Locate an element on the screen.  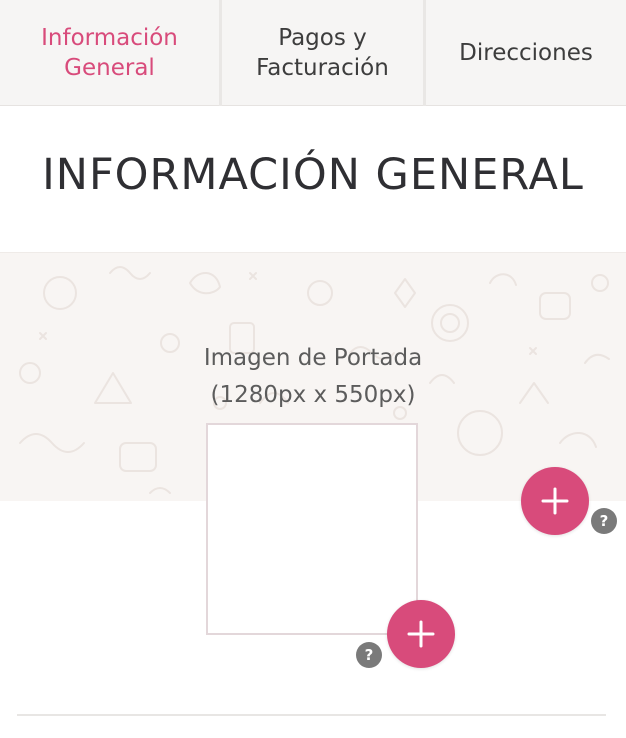
page-title: INFORMACIÓN GENERAL is located at coordinates (313, 175).